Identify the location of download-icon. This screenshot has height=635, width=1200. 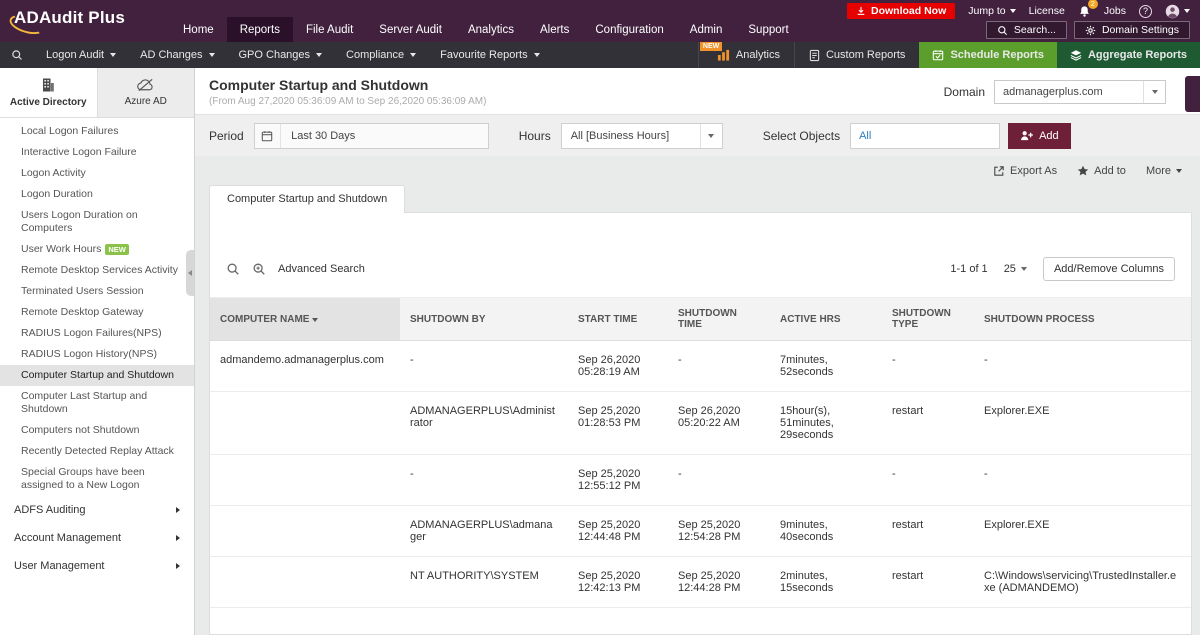
(861, 10).